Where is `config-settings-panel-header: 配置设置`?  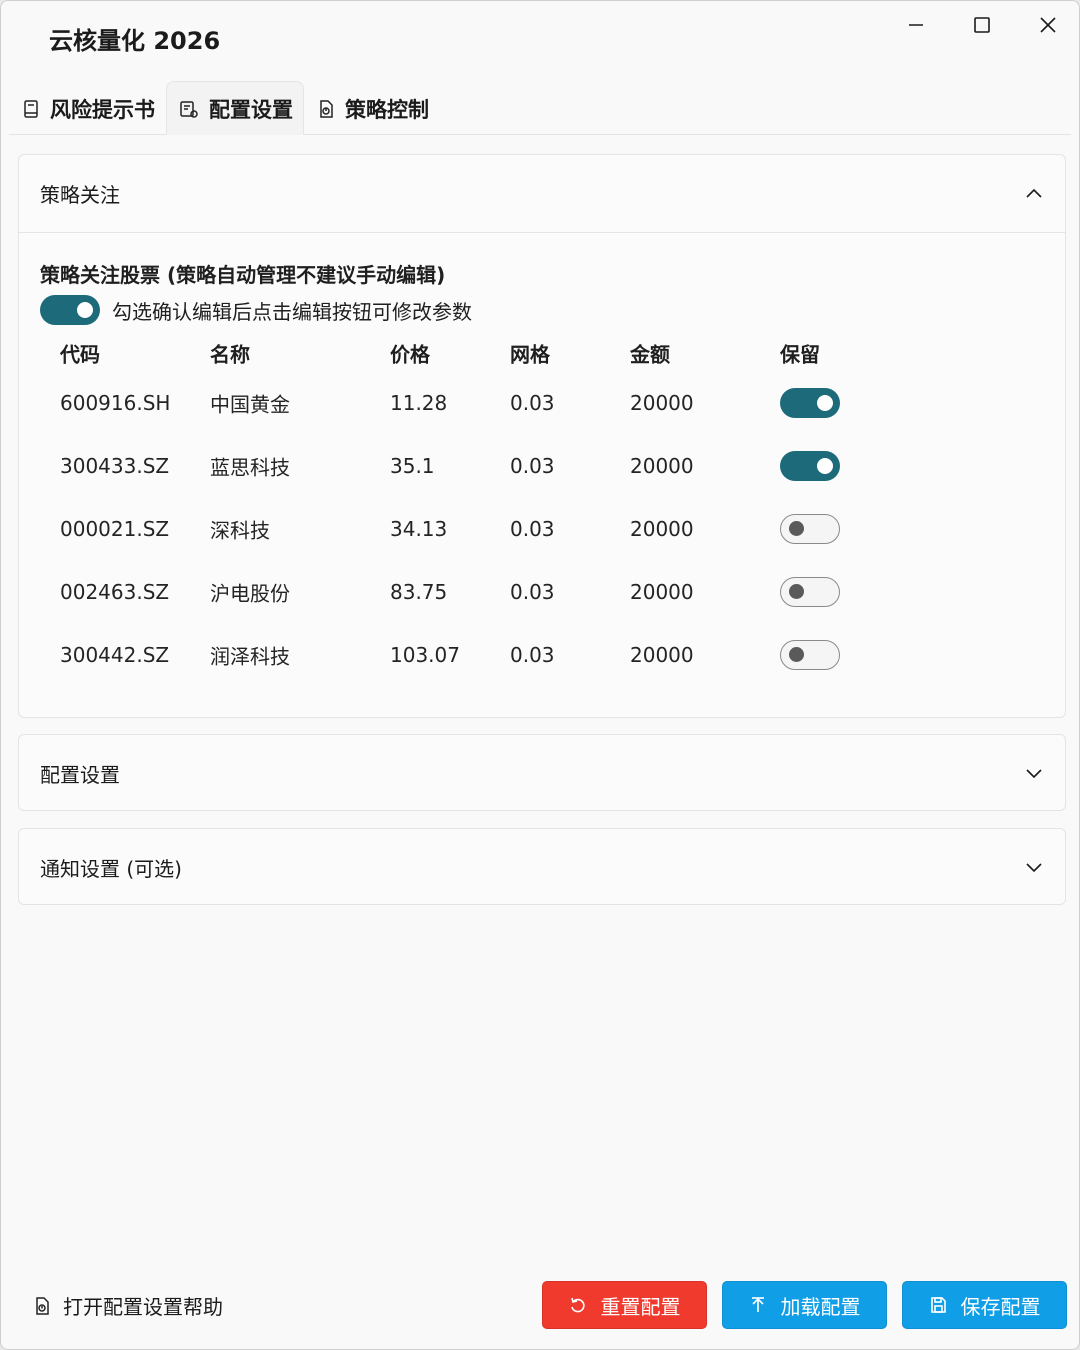 config-settings-panel-header: 配置设置 is located at coordinates (542, 773).